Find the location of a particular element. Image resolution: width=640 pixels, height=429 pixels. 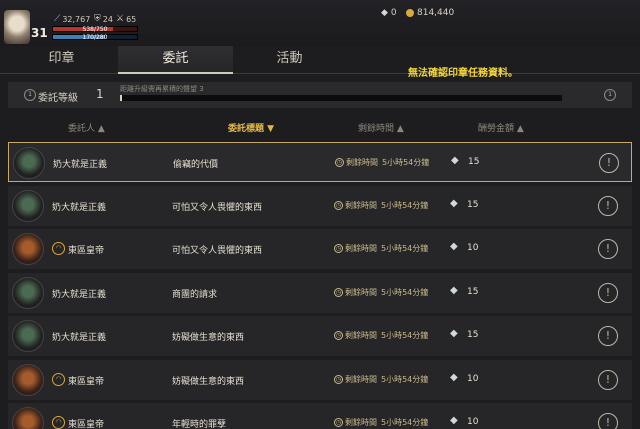

commission-row: 奶大就是正義 偷竊的代價 ◷ 剩餘時間 5小時54分鐘 ◆ 15! is located at coordinates (320, 162).